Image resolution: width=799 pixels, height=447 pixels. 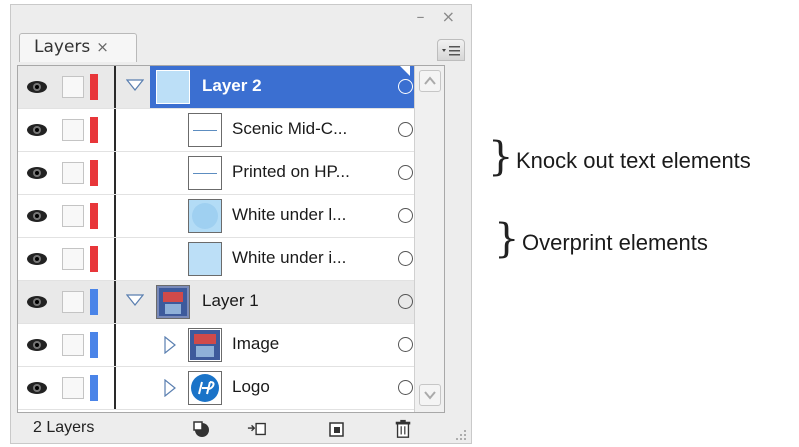 I want to click on trash-icon, so click(x=403, y=429).